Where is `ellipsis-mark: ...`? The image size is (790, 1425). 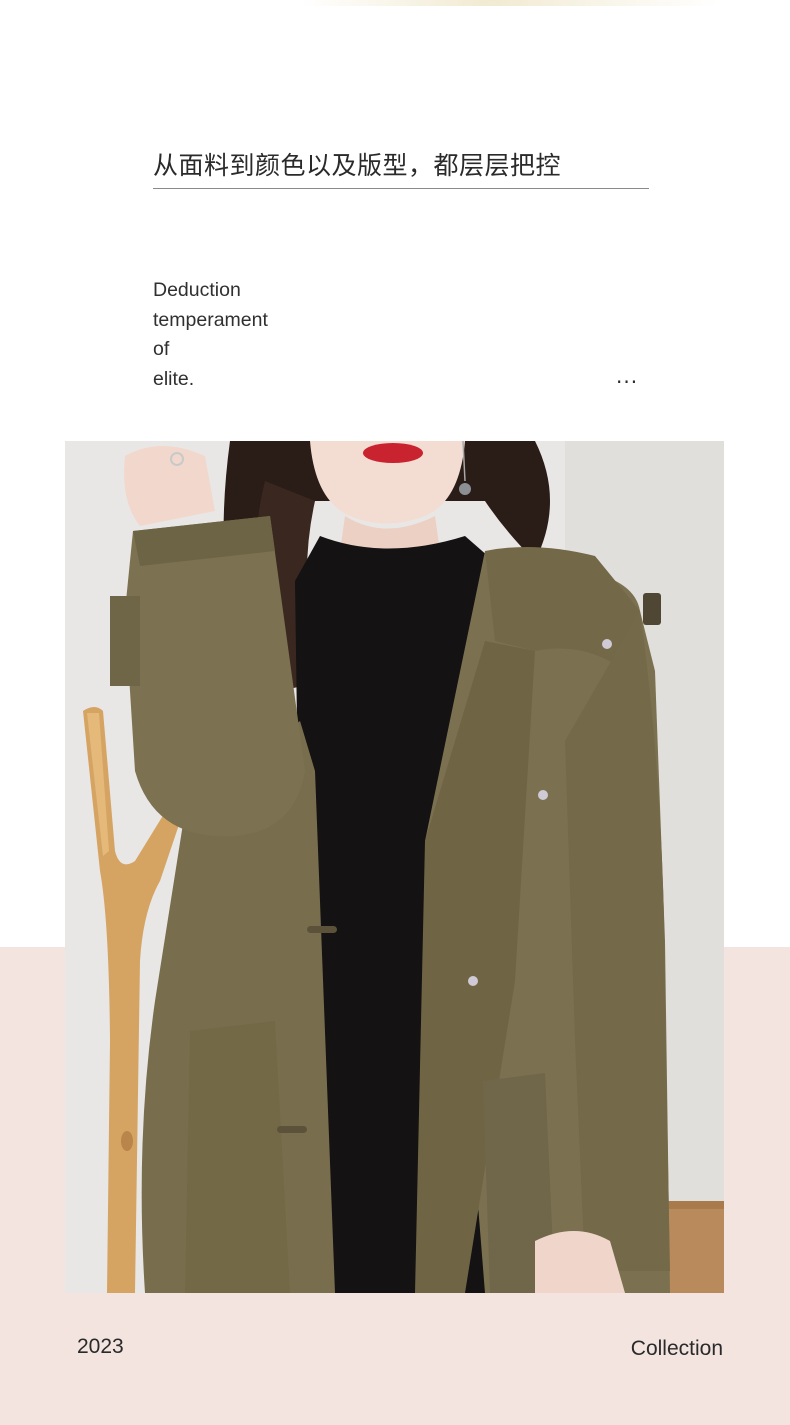 ellipsis-mark: ... is located at coordinates (627, 376).